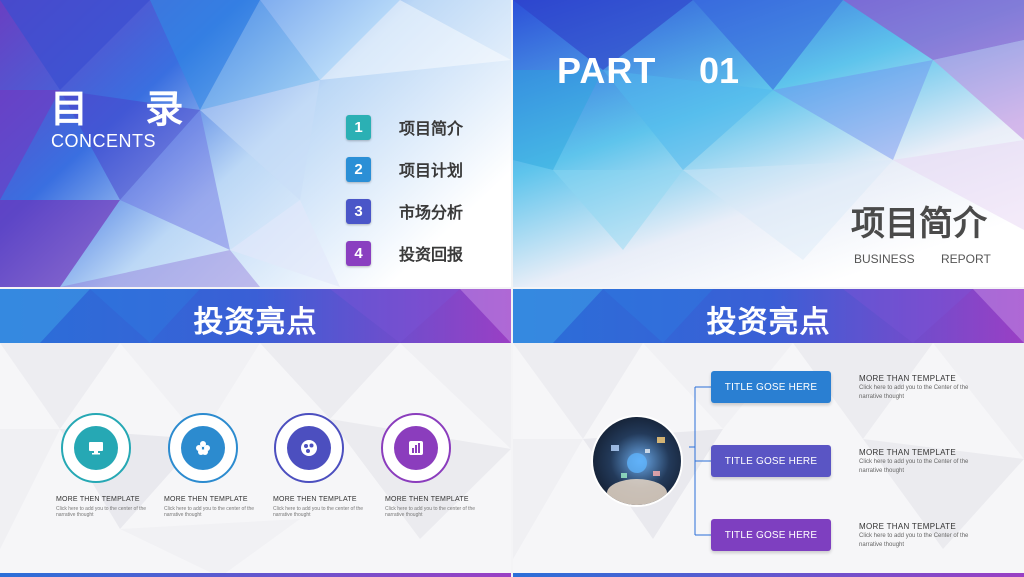  I want to click on toc-item-1: 1 项目简介, so click(416, 127).